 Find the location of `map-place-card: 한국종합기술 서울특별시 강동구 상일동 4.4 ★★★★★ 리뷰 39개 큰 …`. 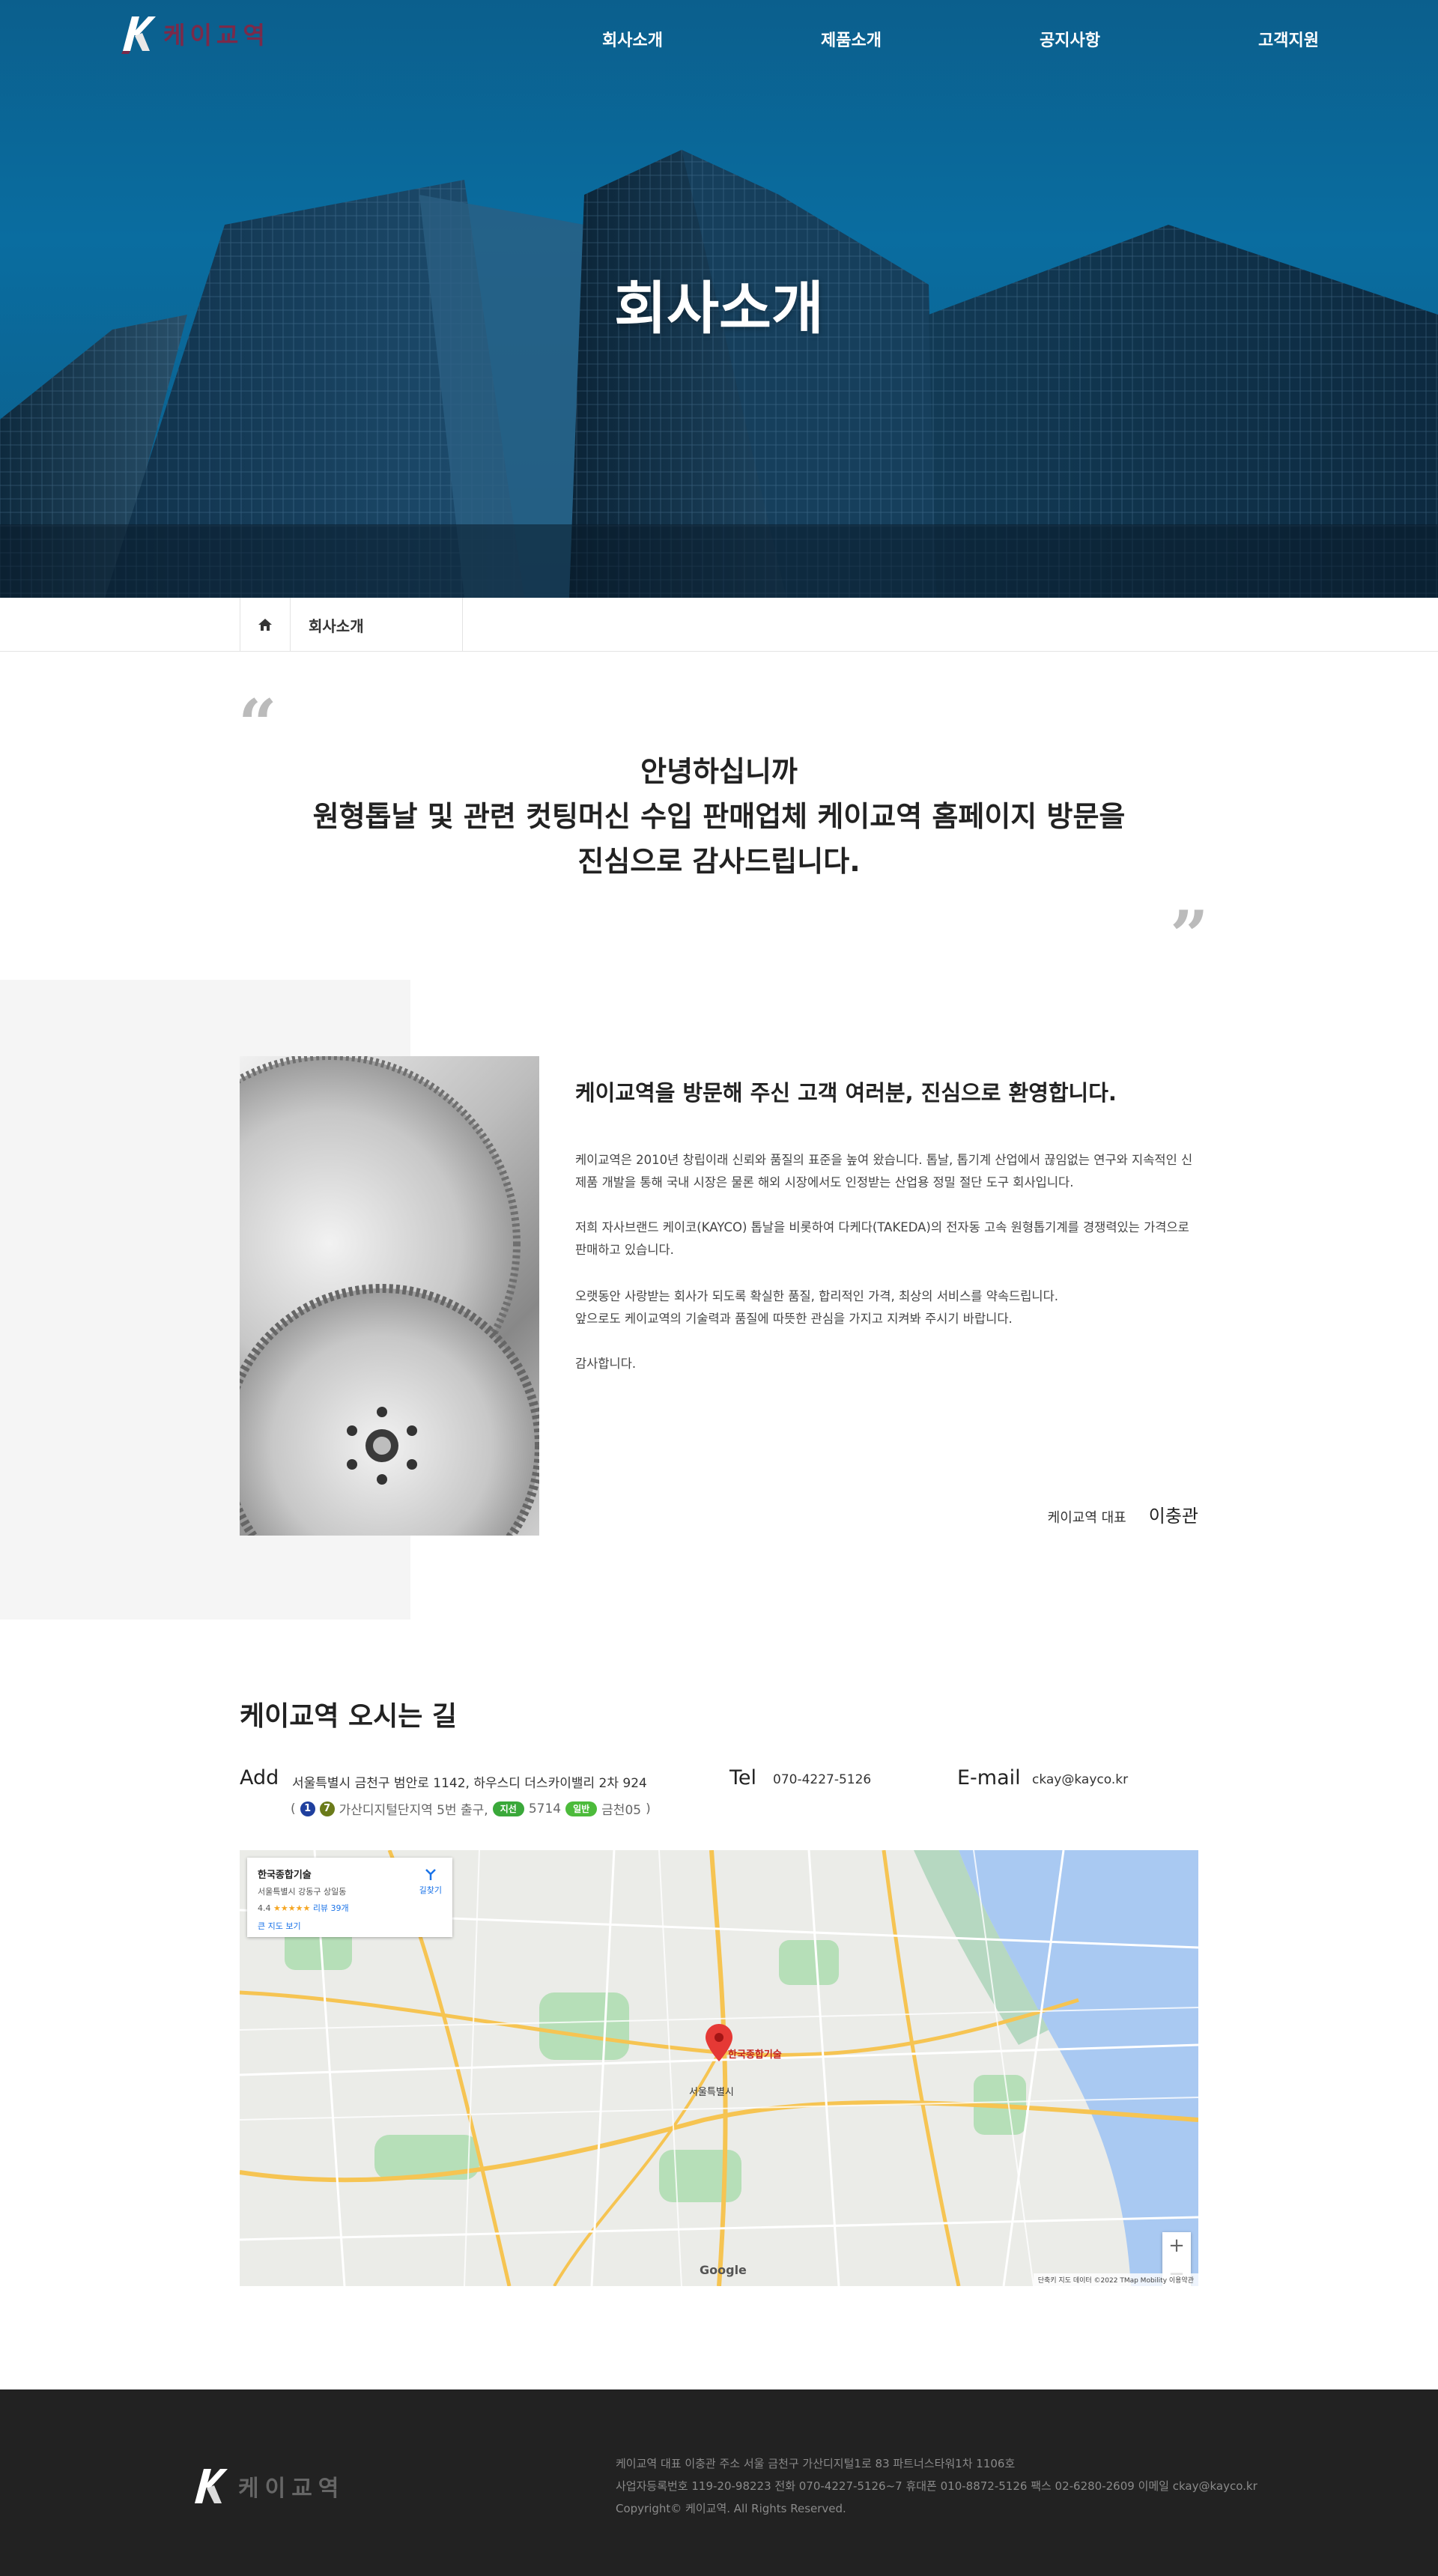

map-place-card: 한국종합기술 서울특별시 강동구 상일동 4.4 ★★★★★ 리뷰 39개 큰 … is located at coordinates (349, 1897).